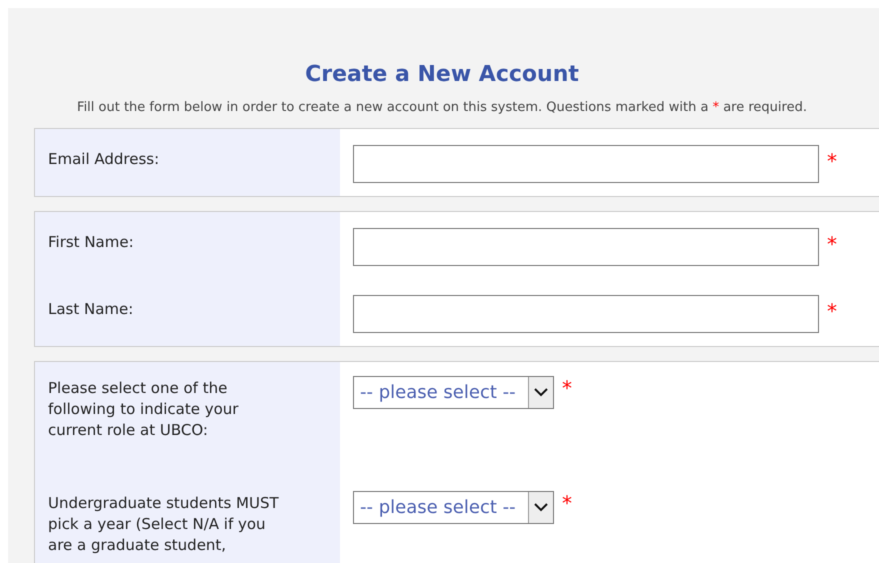  I want to click on intro-text: Fill out the form below in order to create a new account on this system. Questions marked with a * are required., so click(442, 108).